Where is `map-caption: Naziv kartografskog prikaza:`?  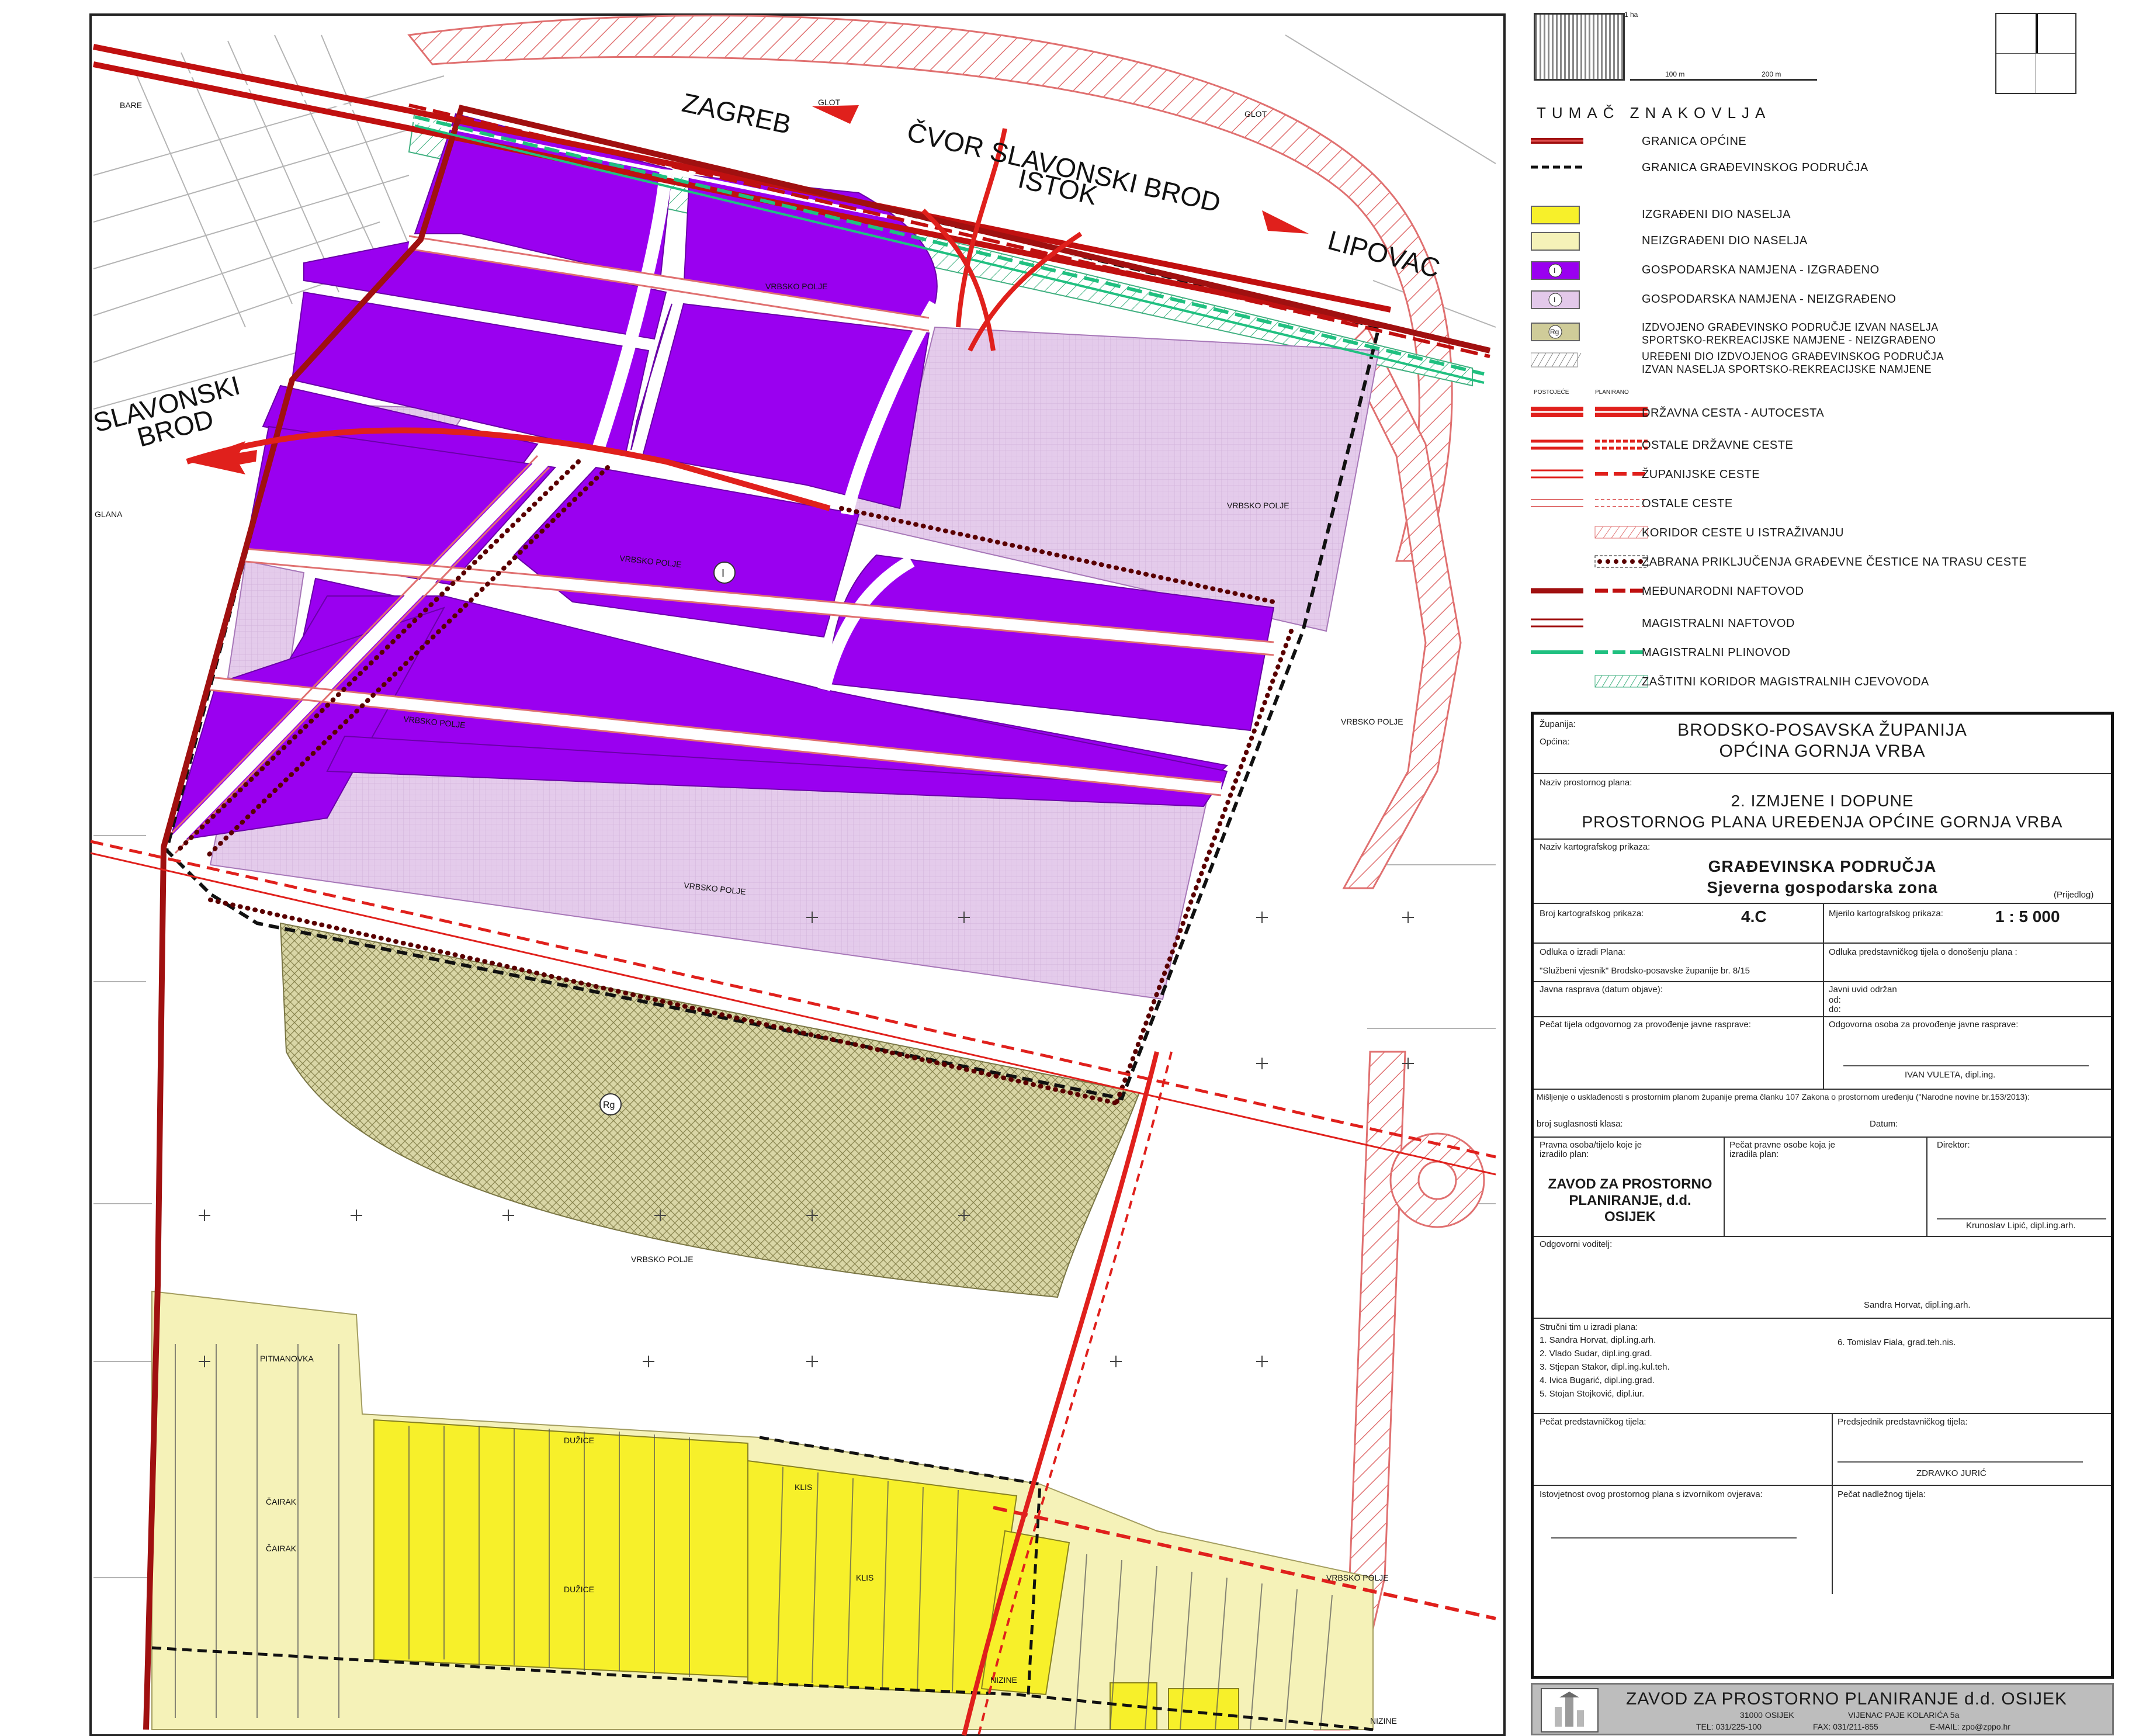 map-caption: Naziv kartografskog prikaza: is located at coordinates (1595, 847).